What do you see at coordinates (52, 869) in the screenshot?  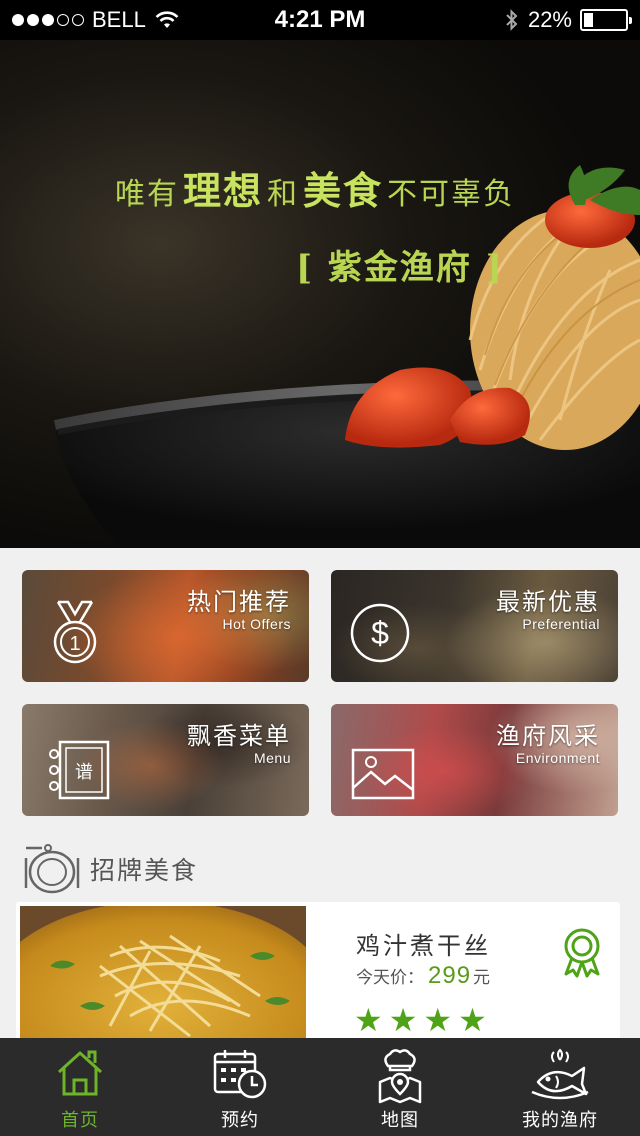 I see `plate-cloche-icon` at bounding box center [52, 869].